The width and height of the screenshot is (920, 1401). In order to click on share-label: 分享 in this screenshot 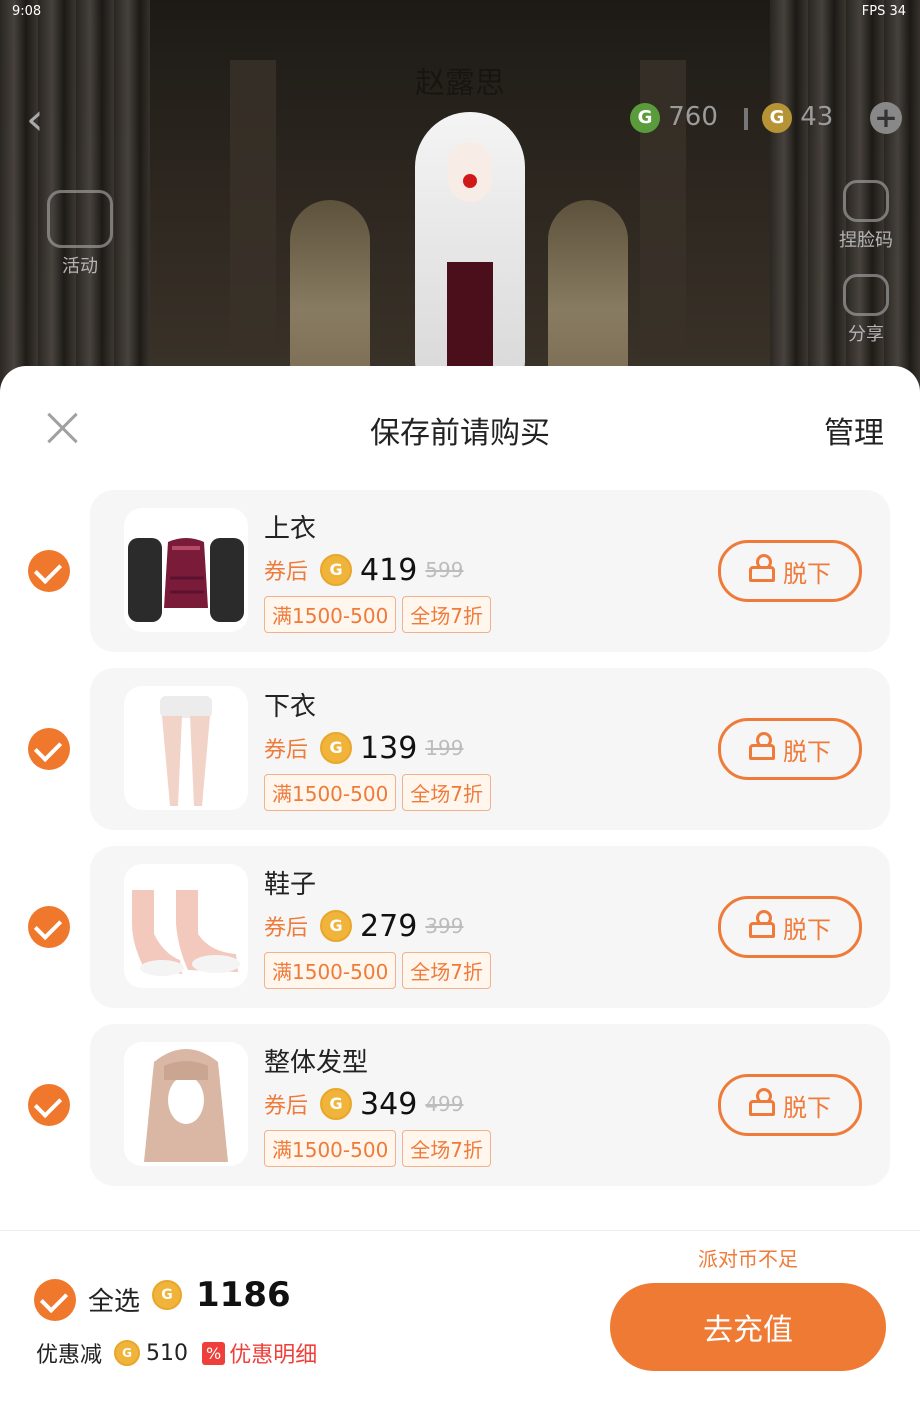, I will do `click(866, 334)`.